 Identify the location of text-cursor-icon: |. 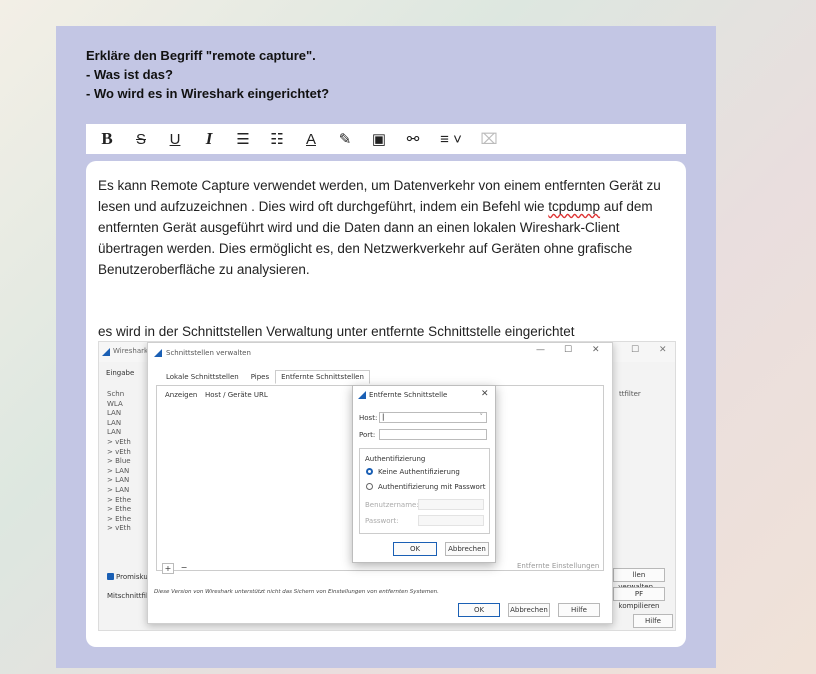
(383, 417).